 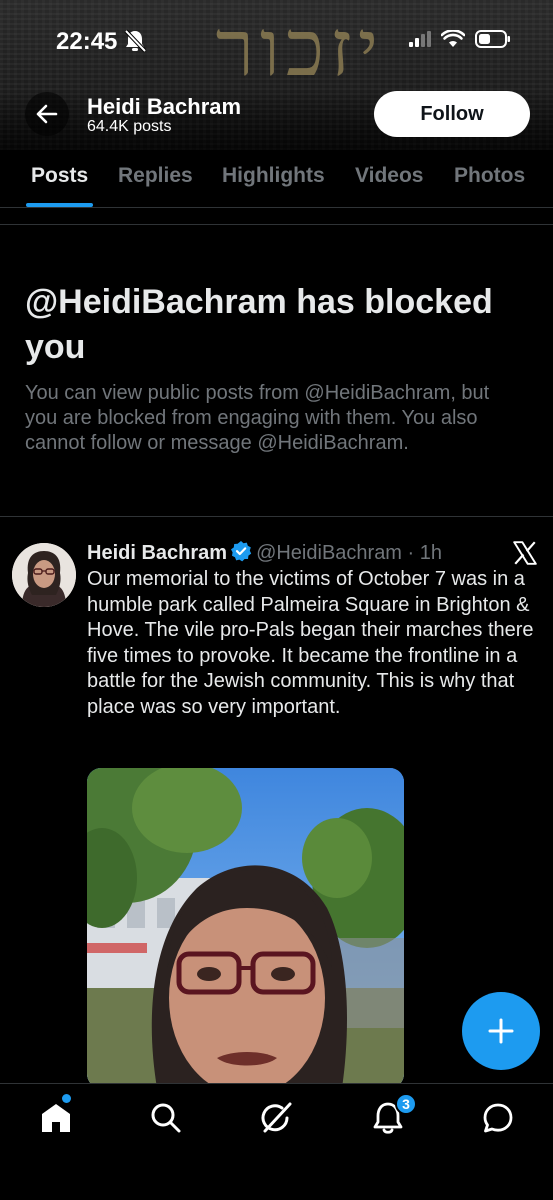 What do you see at coordinates (66, 1098) in the screenshot?
I see `home-new-indicator` at bounding box center [66, 1098].